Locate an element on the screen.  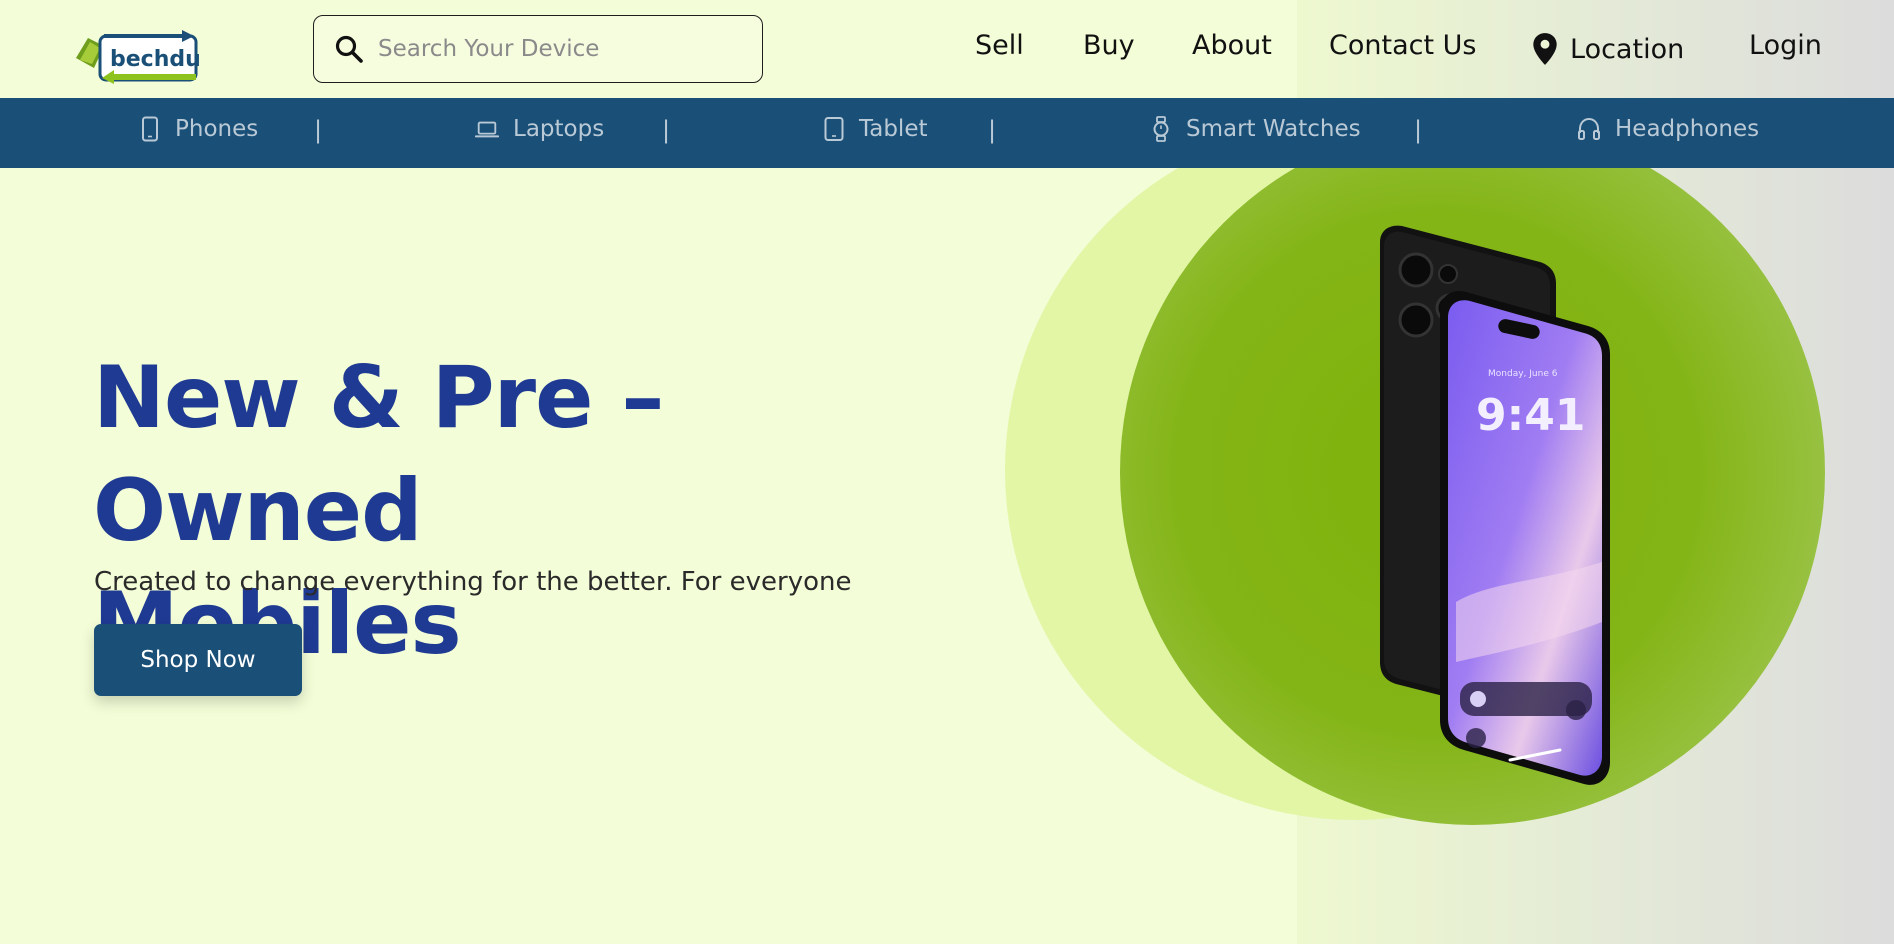
category-label: Smart Watches is located at coordinates (1273, 129).